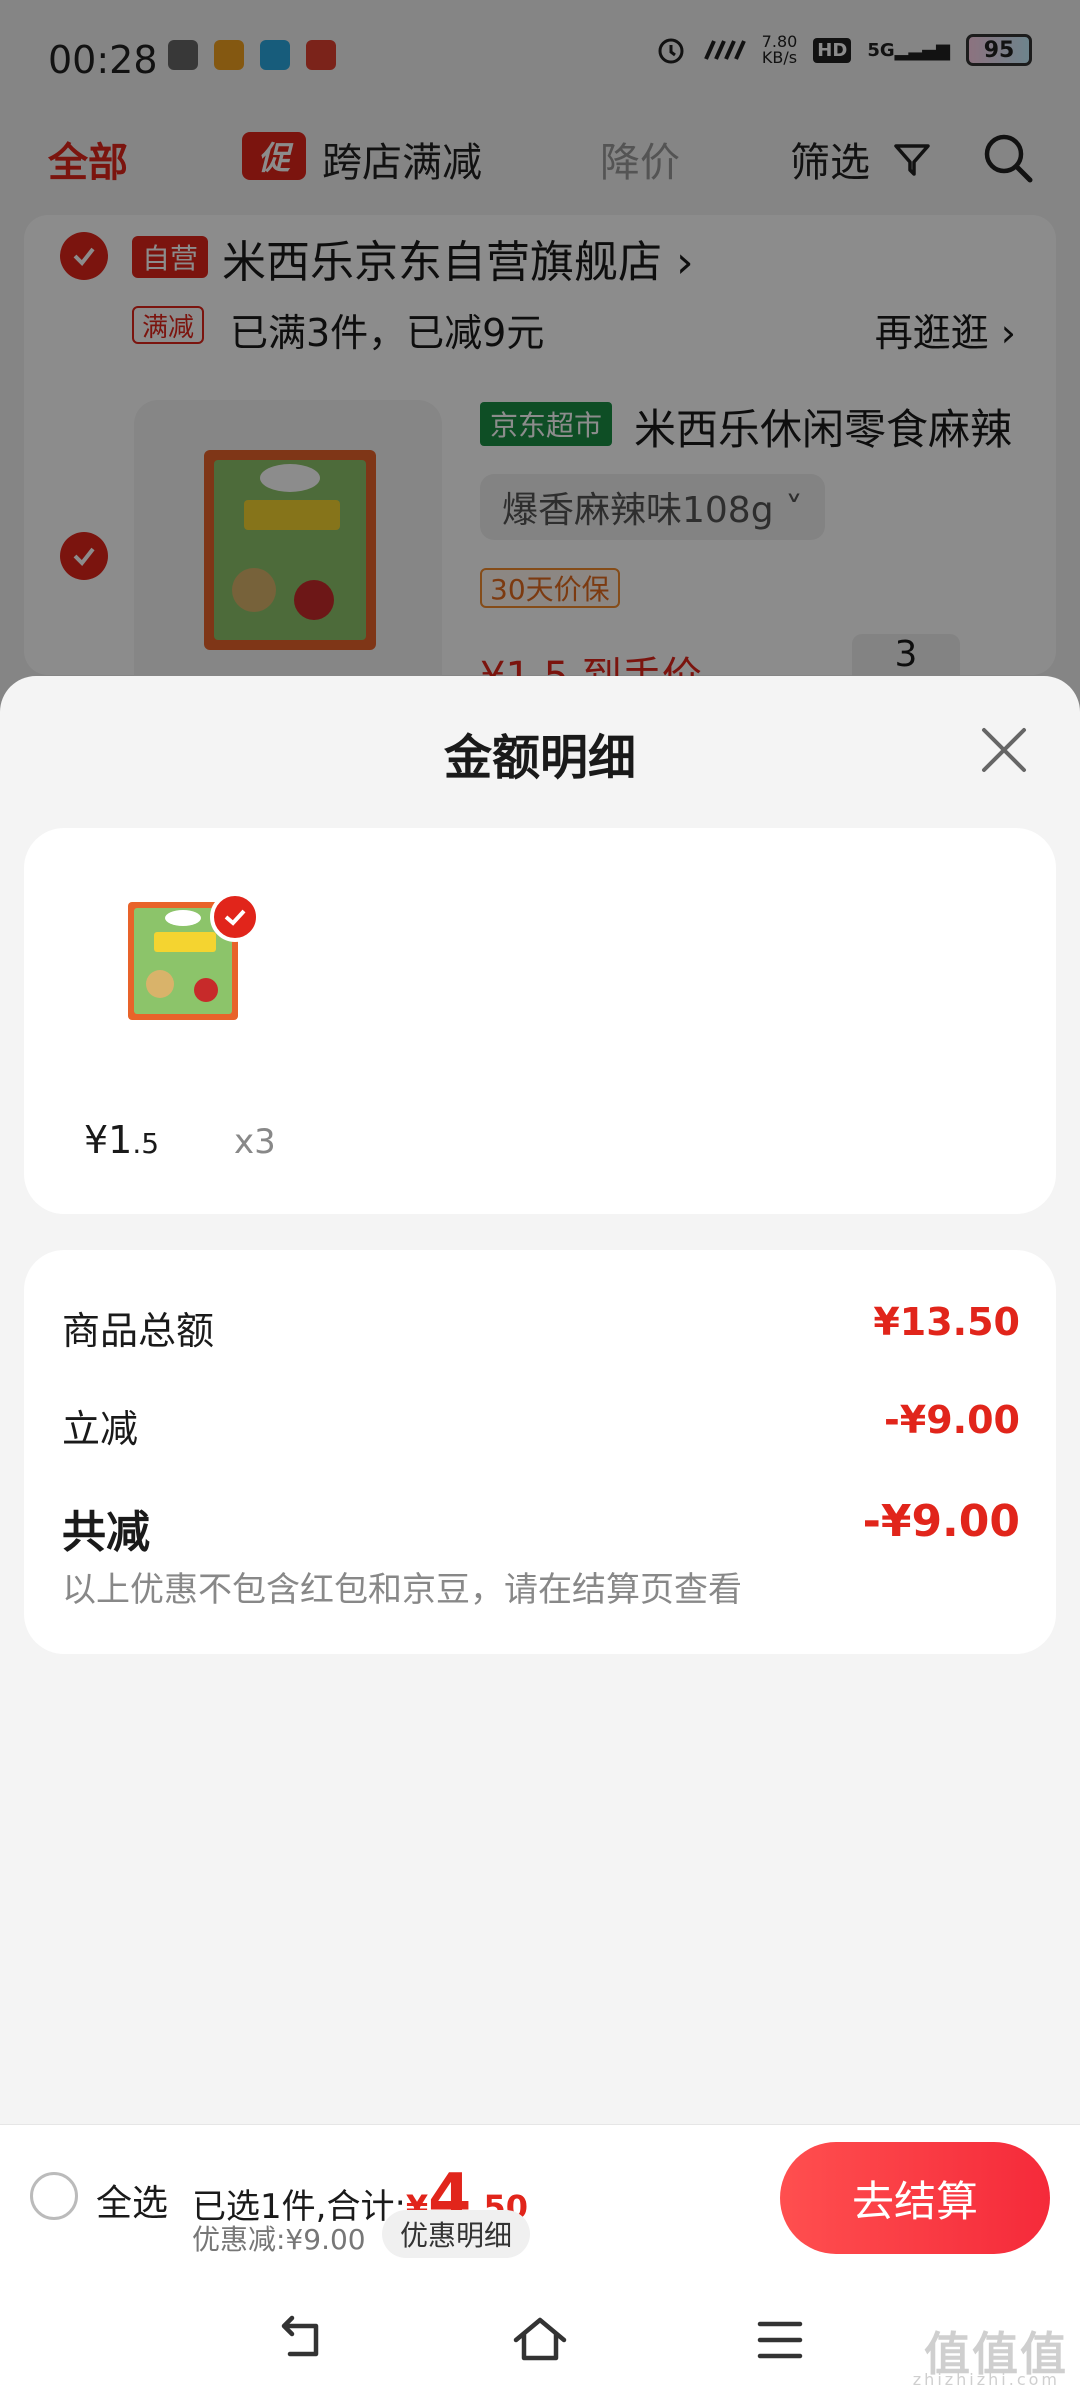 The image size is (1080, 2400). Describe the element at coordinates (235, 917) in the screenshot. I see `item-check-icon` at that location.